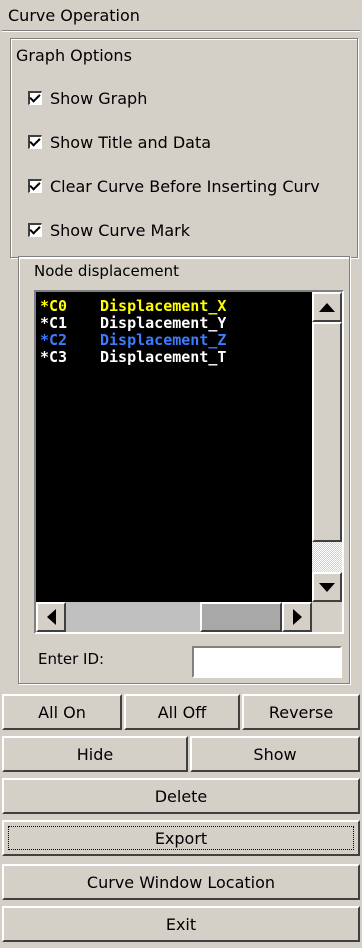  What do you see at coordinates (181, 16) in the screenshot?
I see `panel-title: Curve Operation` at bounding box center [181, 16].